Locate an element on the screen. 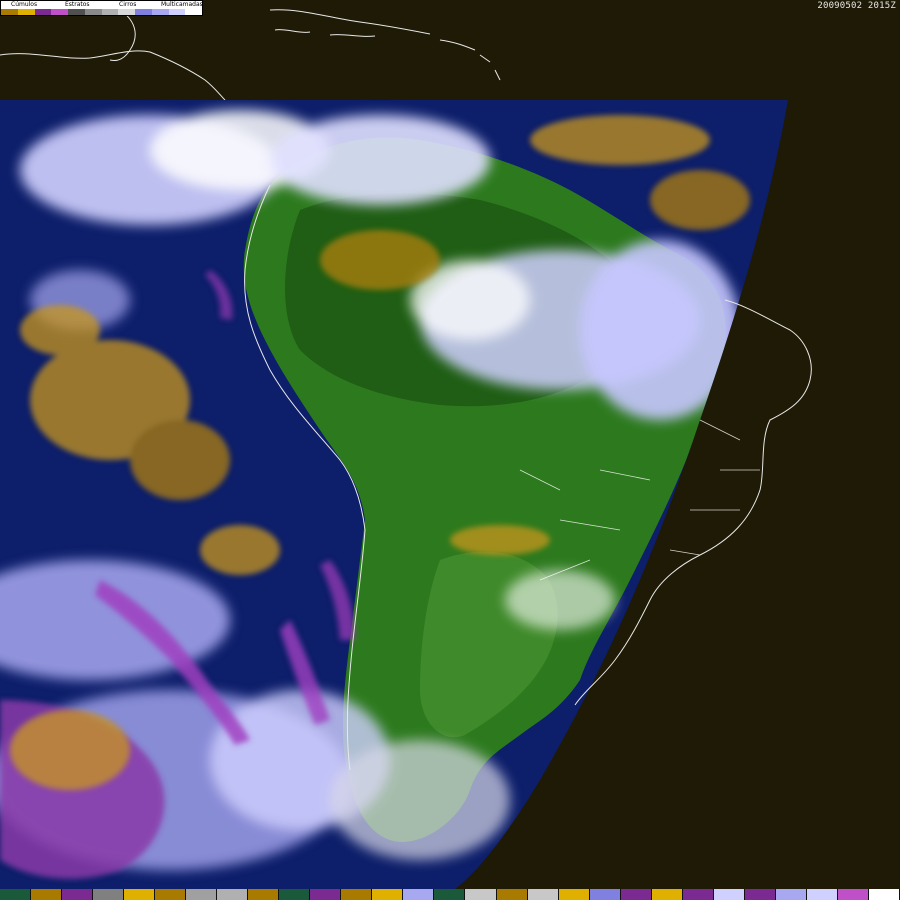  caribbean-islands-outline is located at coordinates (385, 45).